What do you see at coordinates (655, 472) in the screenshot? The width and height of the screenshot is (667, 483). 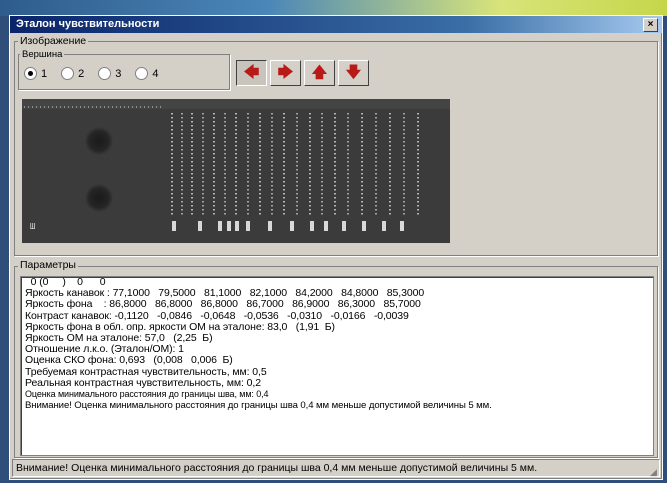 I see `resize-grip-icon: ◢` at bounding box center [655, 472].